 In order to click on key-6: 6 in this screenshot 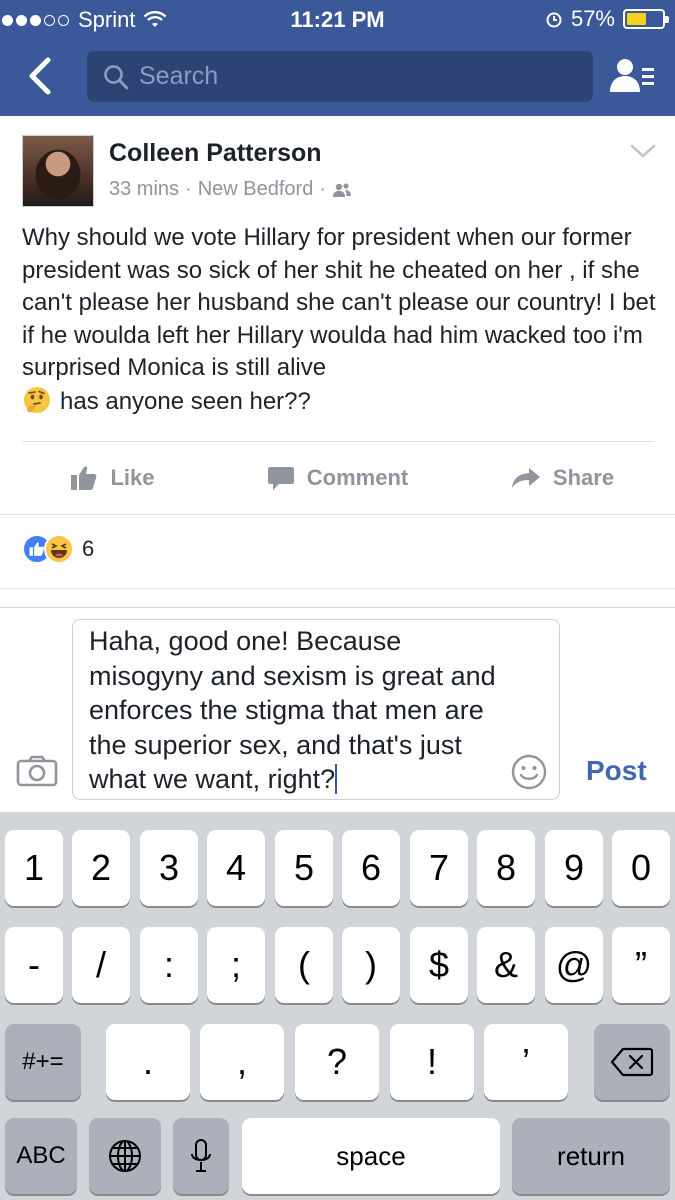, I will do `click(371, 868)`.